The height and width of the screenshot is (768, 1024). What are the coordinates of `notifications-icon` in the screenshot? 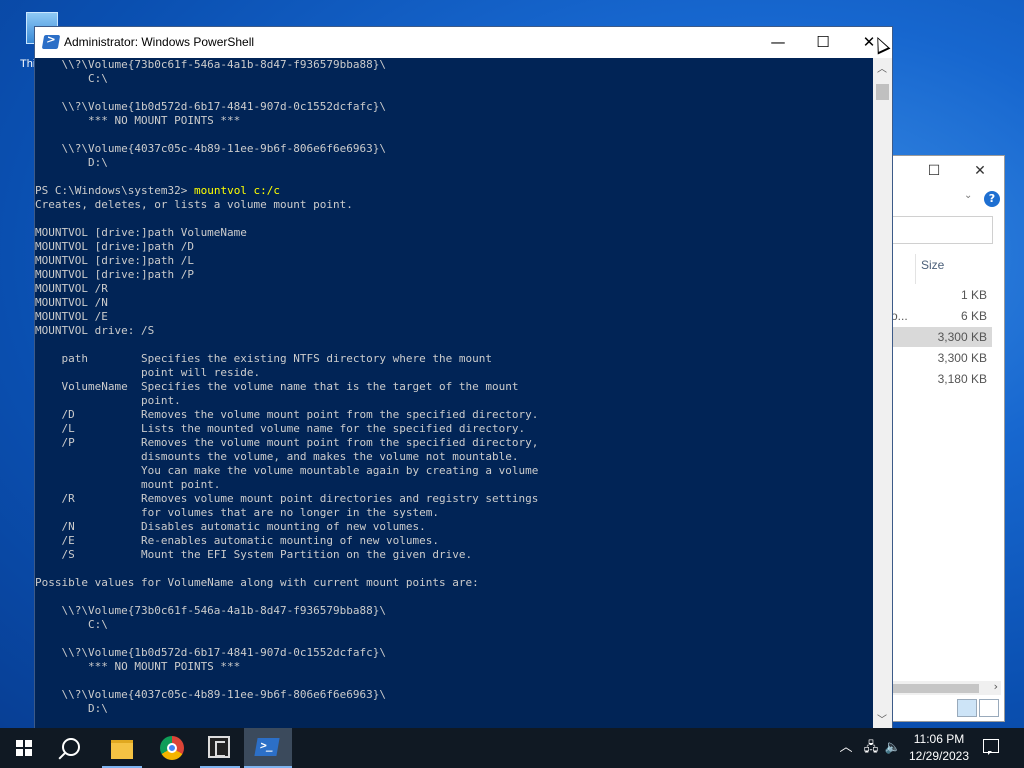 It's located at (991, 747).